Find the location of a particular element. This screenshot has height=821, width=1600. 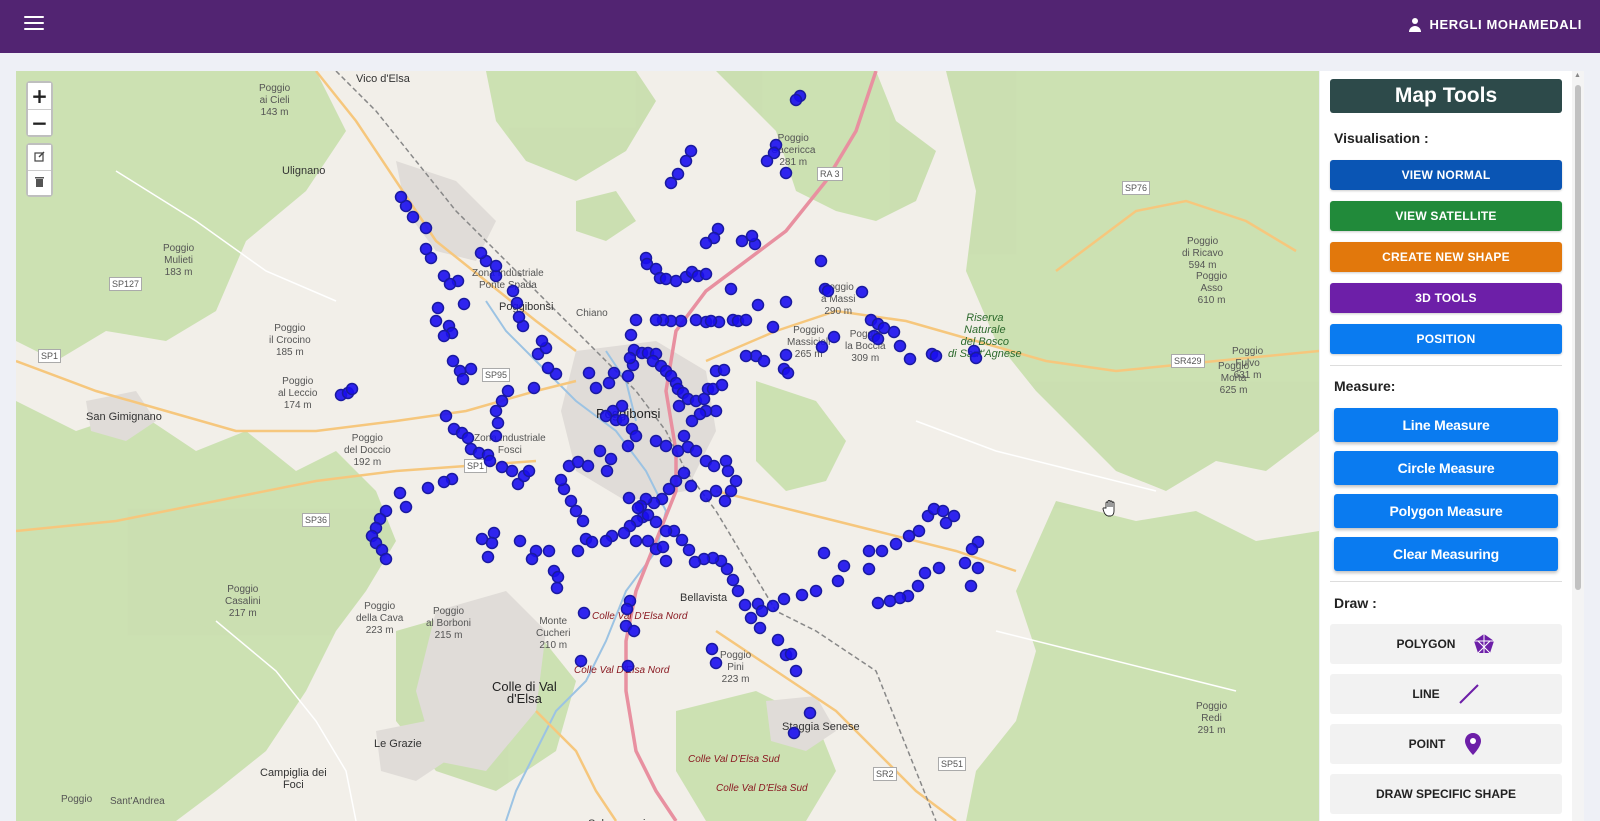

scroll-up-icon: ▲ is located at coordinates (1577, 75).